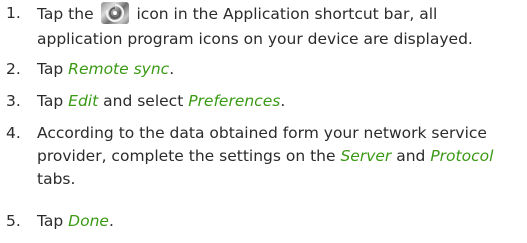  I want to click on remote-sync-link: Remote sync, so click(118, 69).